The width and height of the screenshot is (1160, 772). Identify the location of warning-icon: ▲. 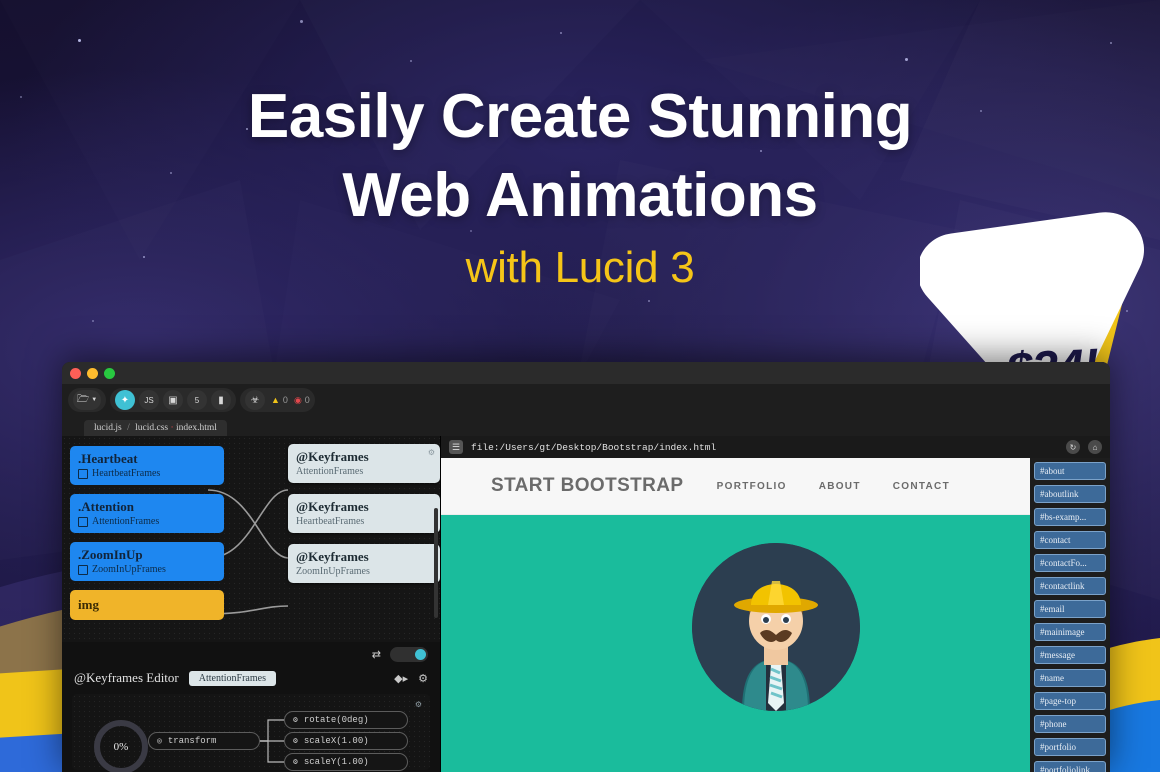
(275, 400).